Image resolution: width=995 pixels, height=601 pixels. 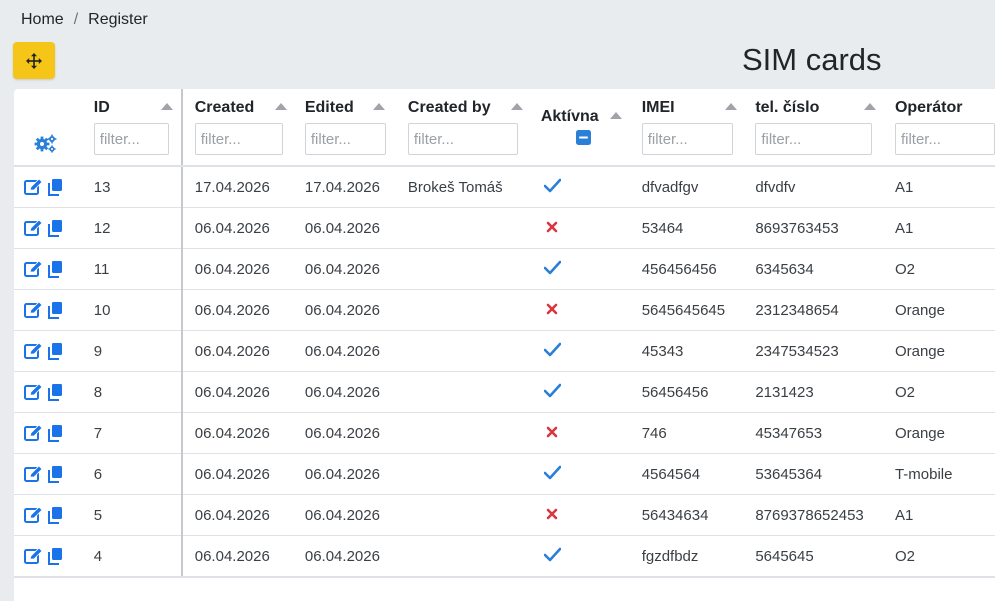 What do you see at coordinates (941, 556) in the screenshot?
I see `cell-operator: O2` at bounding box center [941, 556].